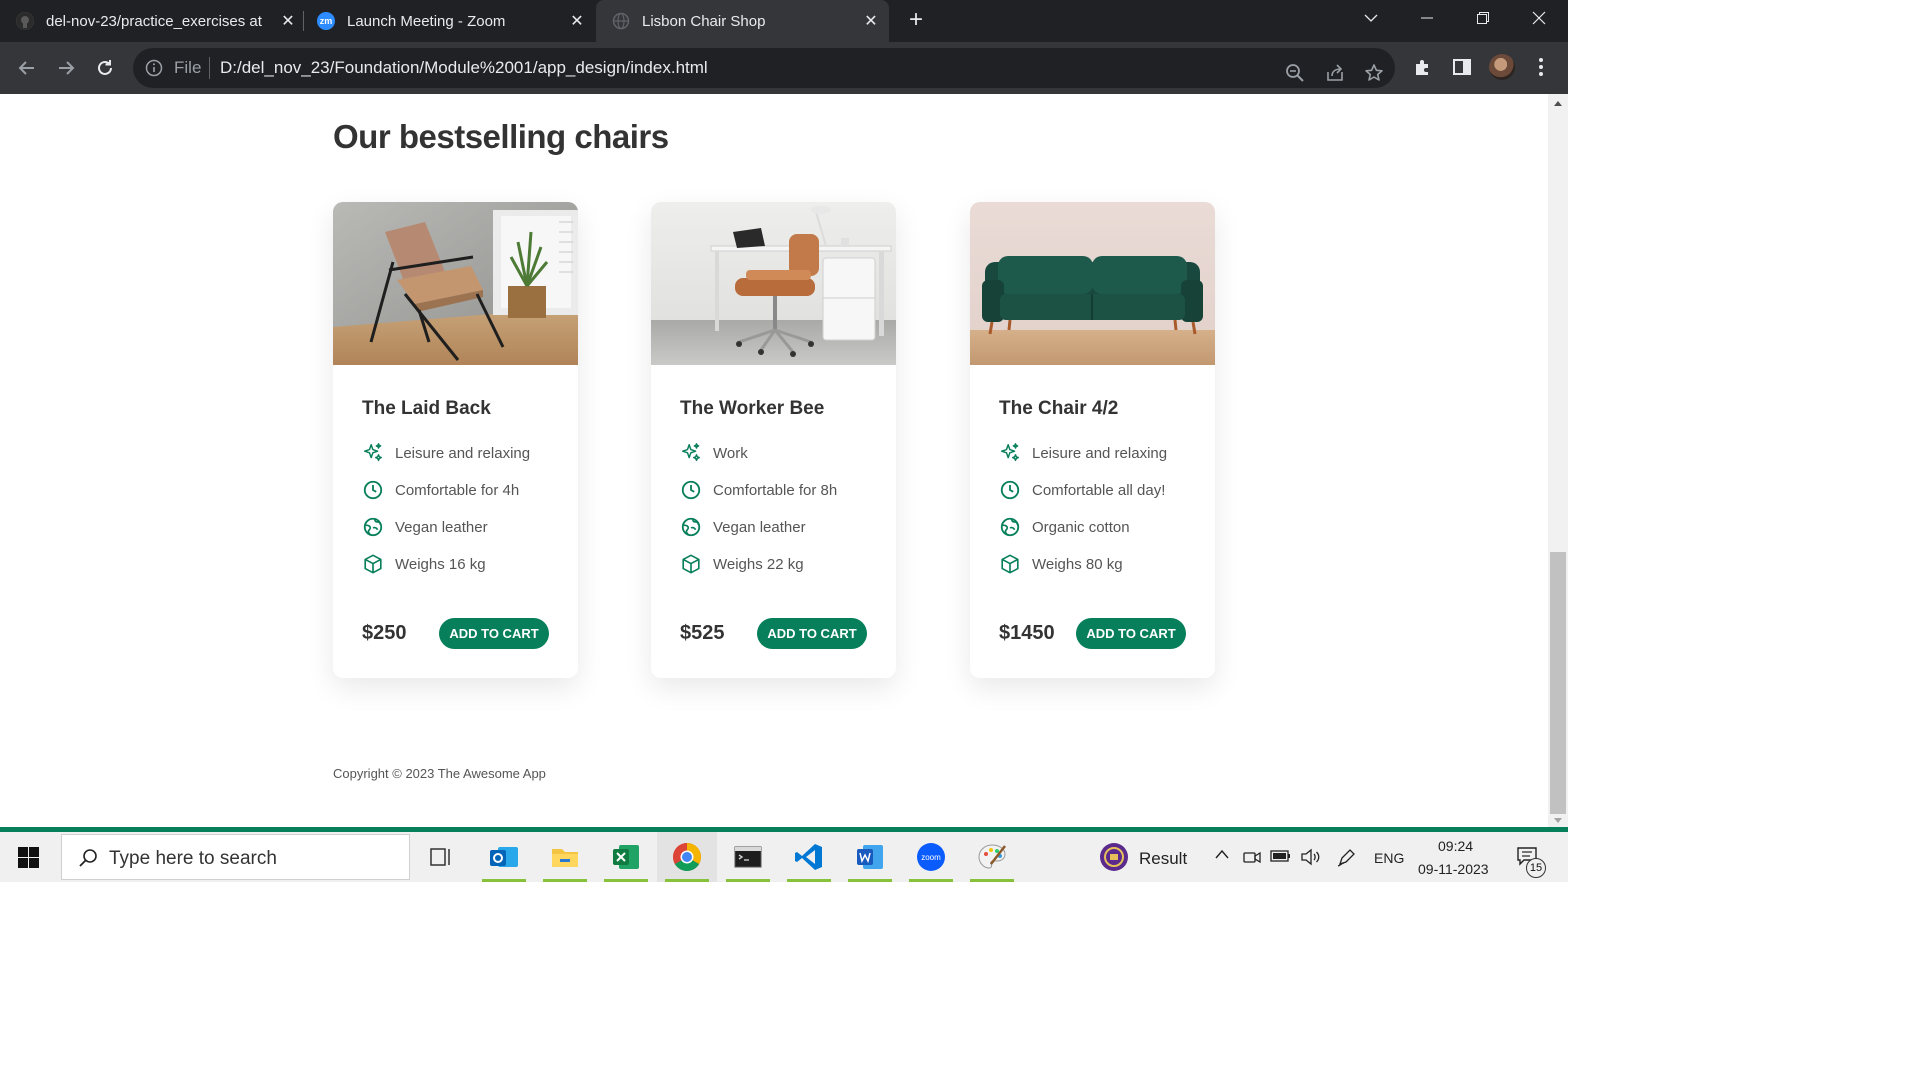  I want to click on attribute-row: Organic cotton, so click(1064, 527).